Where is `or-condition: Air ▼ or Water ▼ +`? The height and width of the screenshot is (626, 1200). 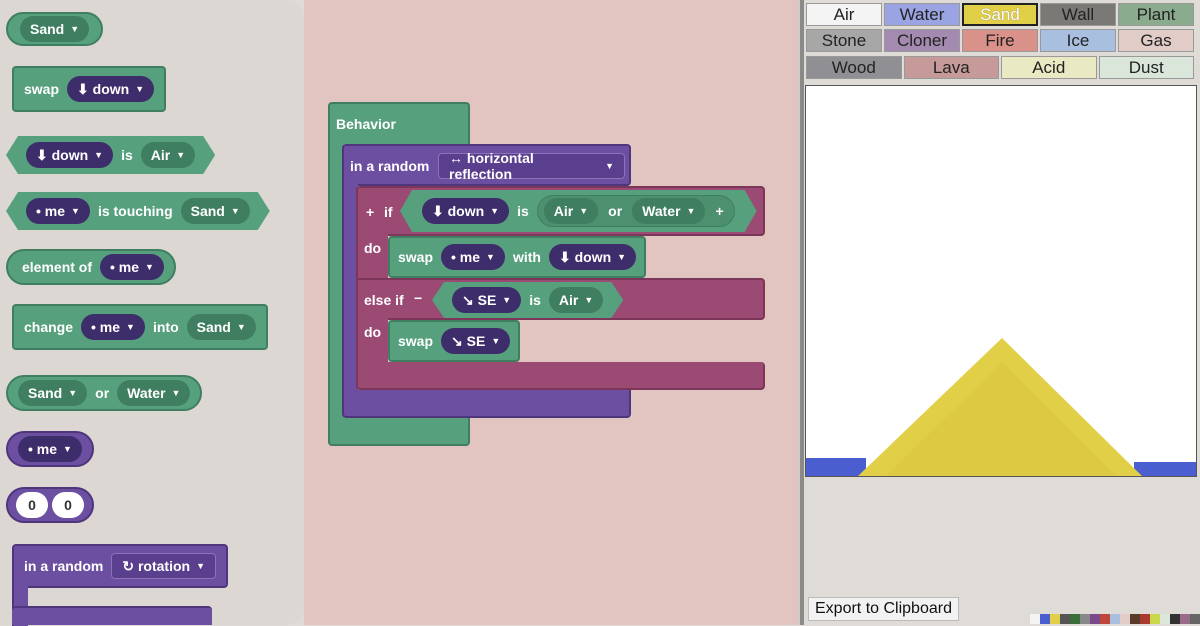 or-condition: Air ▼ or Water ▼ + is located at coordinates (636, 211).